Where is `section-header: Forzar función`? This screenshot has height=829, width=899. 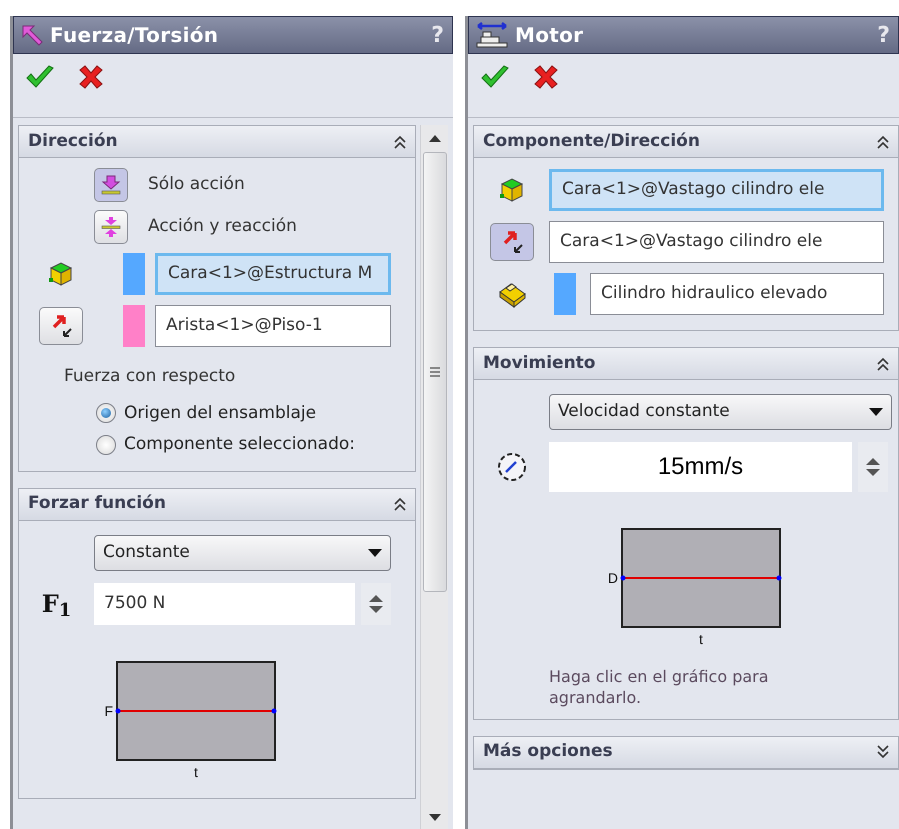
section-header: Forzar función is located at coordinates (217, 504).